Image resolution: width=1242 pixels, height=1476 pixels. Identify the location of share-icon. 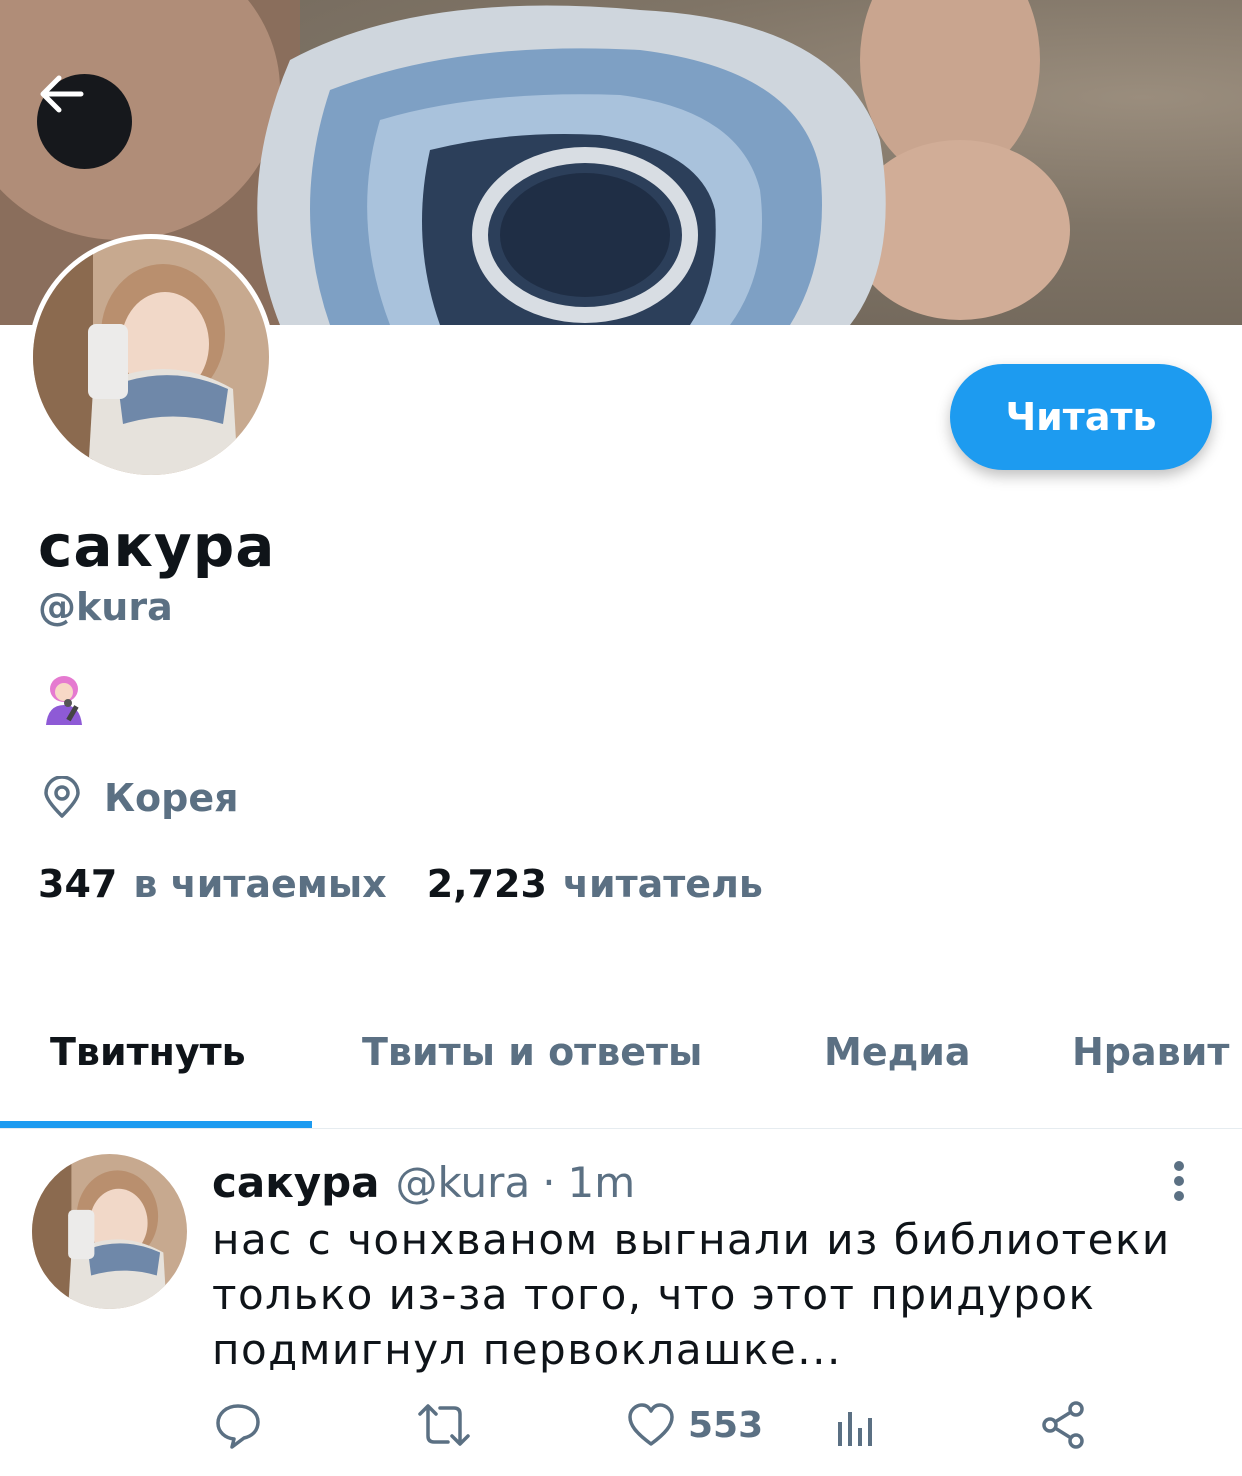
(1063, 1425).